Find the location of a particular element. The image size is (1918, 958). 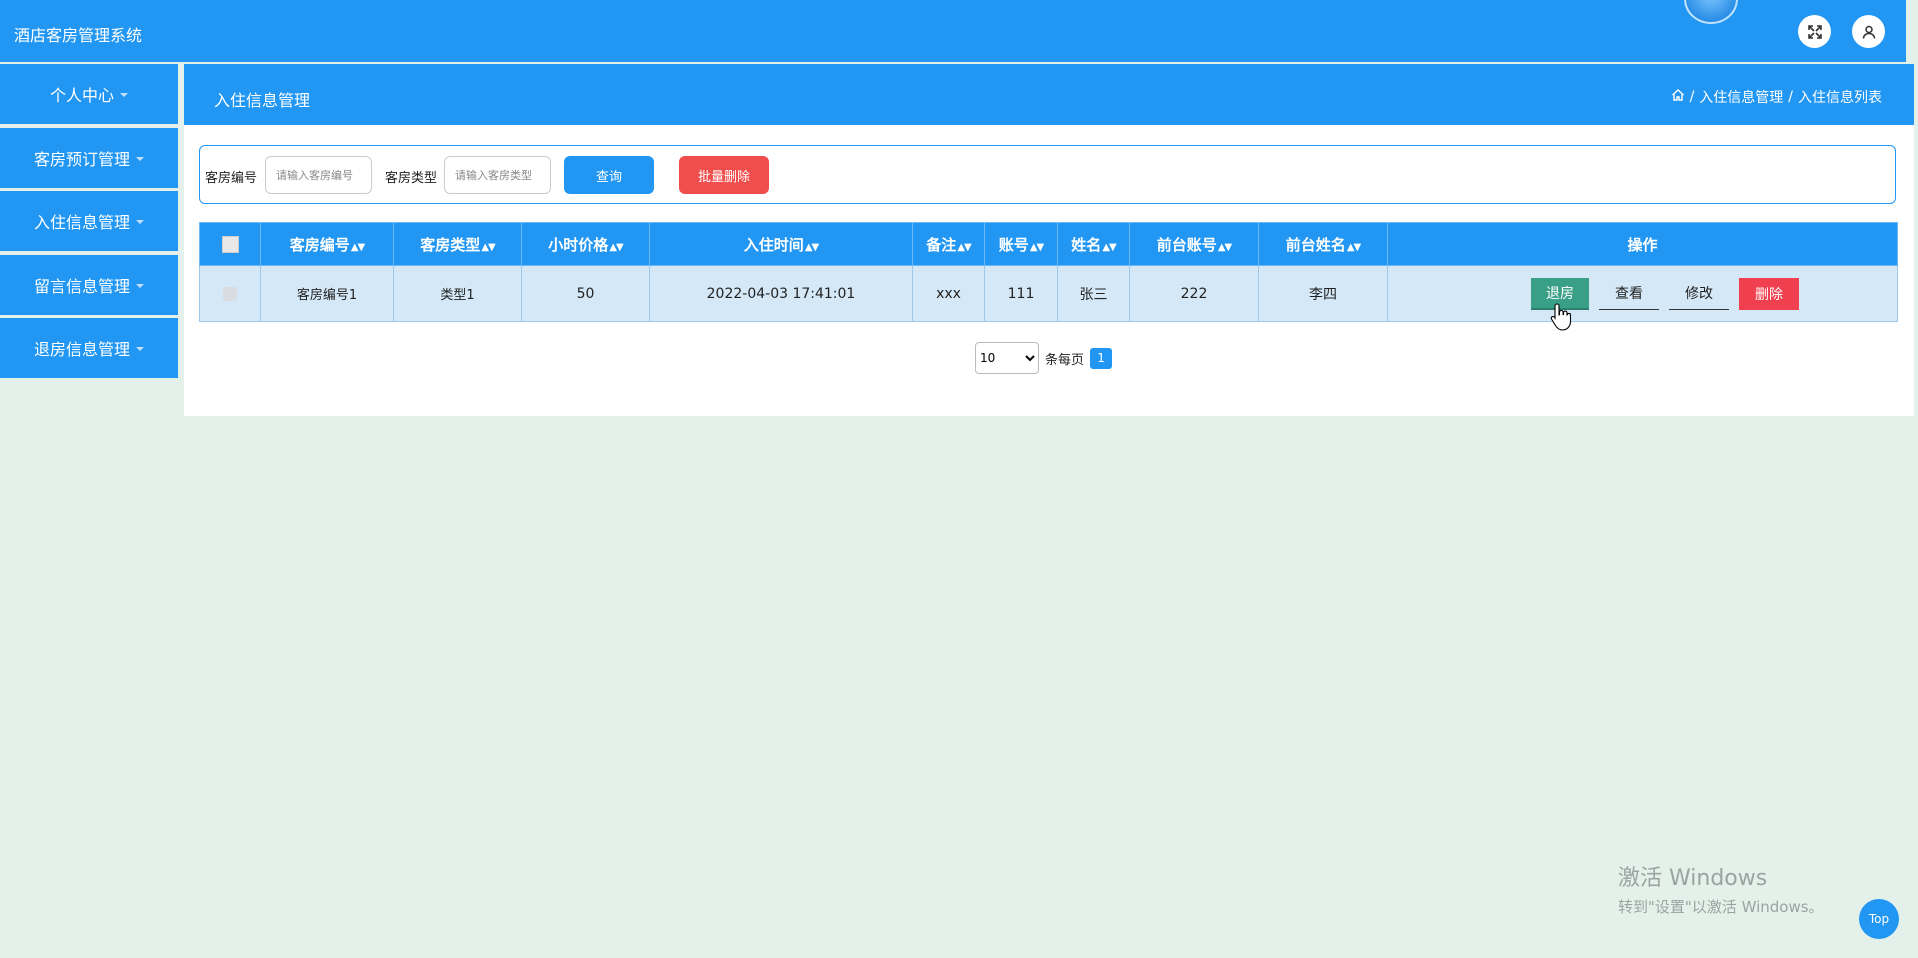

fullscreen-icon is located at coordinates (1814, 31).